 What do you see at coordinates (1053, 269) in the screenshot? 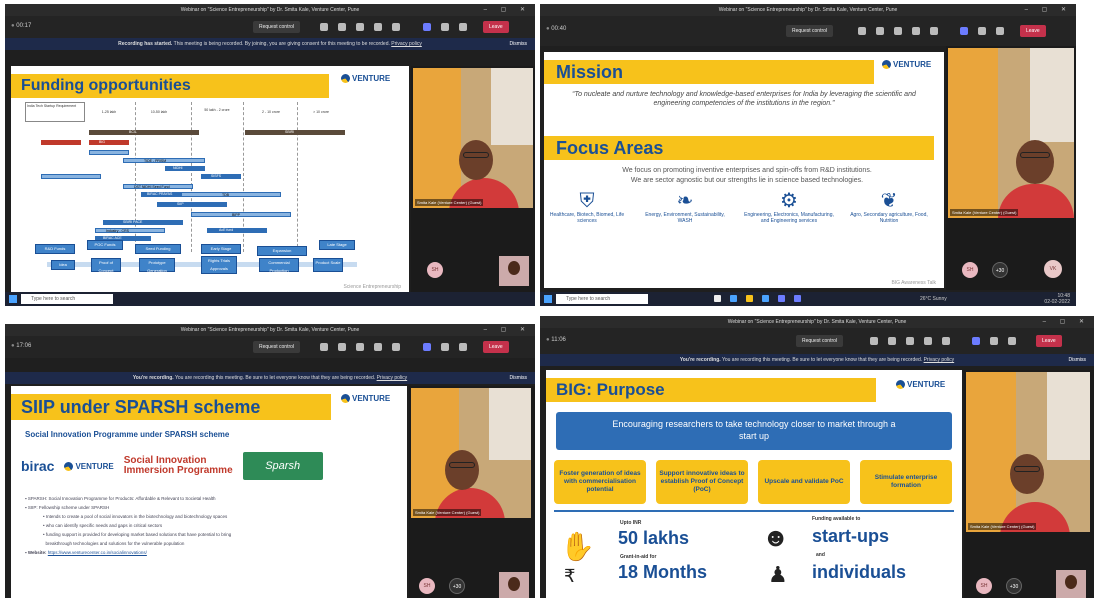
I see `participant-avatar: VK` at bounding box center [1053, 269].